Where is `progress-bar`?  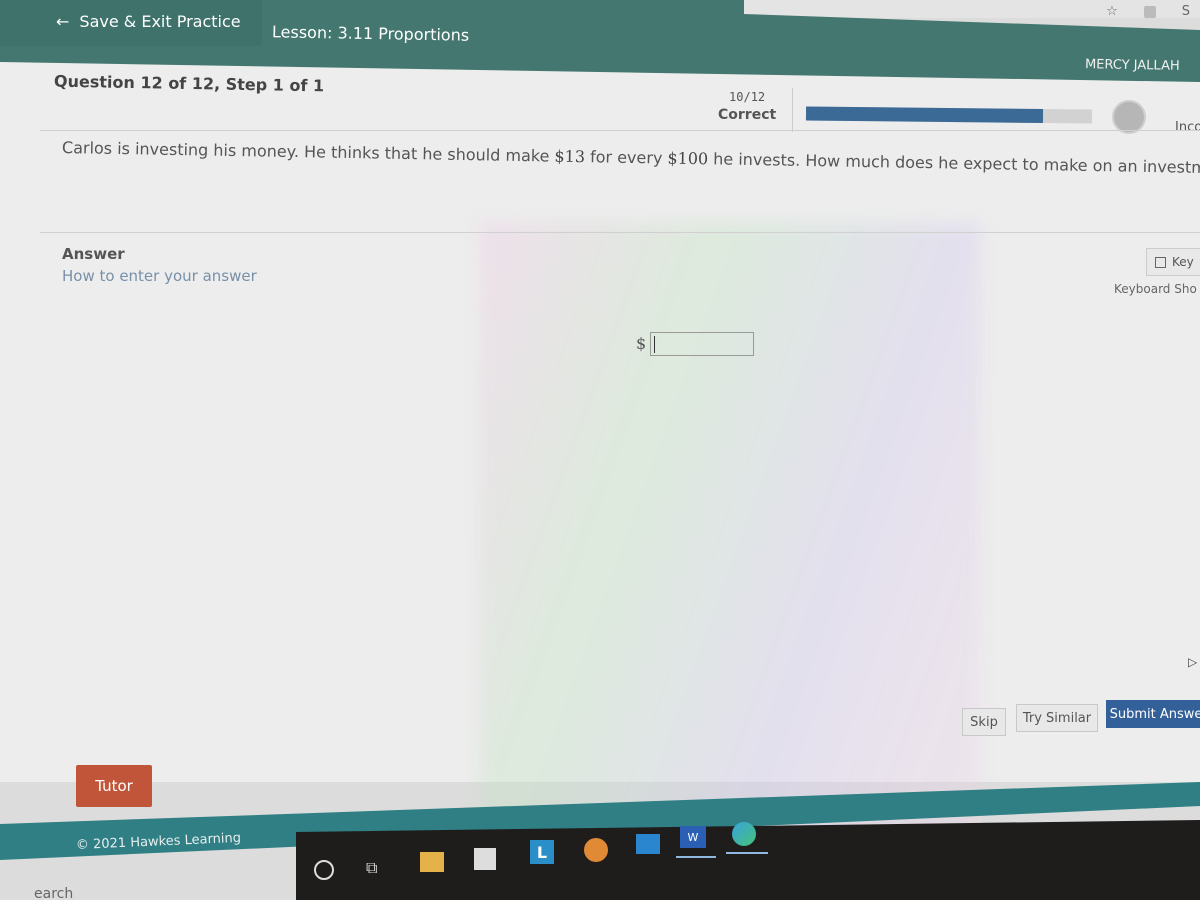
progress-bar is located at coordinates (949, 115).